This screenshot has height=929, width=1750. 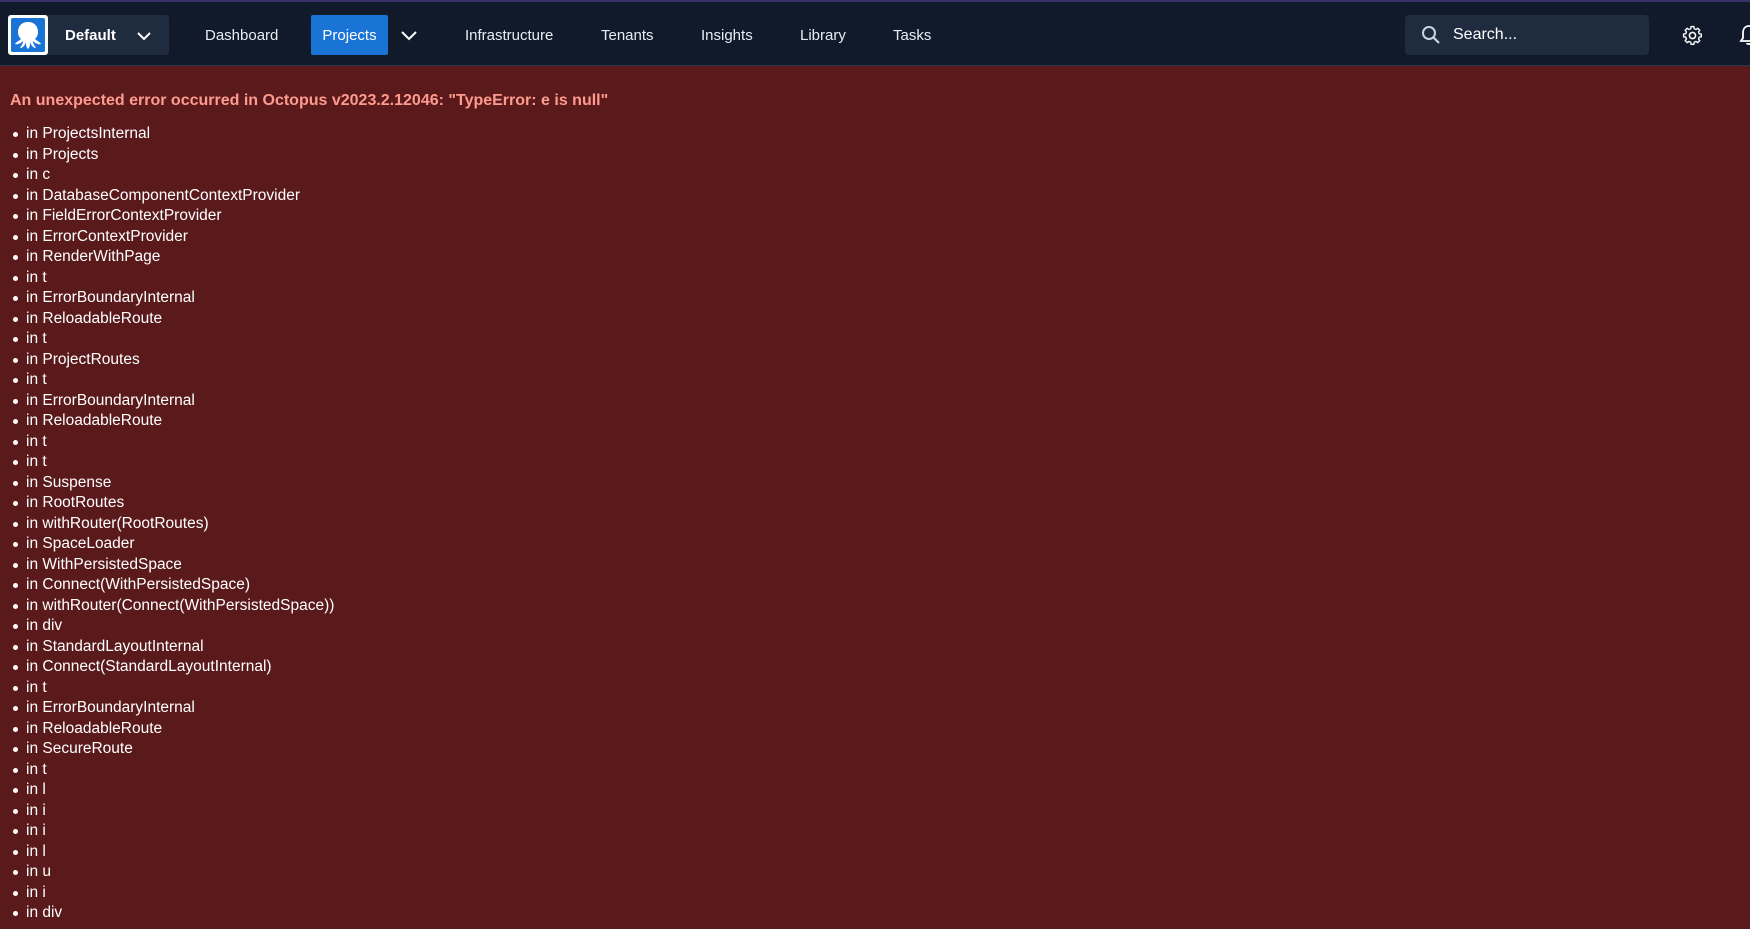 What do you see at coordinates (875, 483) in the screenshot?
I see `stack-item: in Suspense` at bounding box center [875, 483].